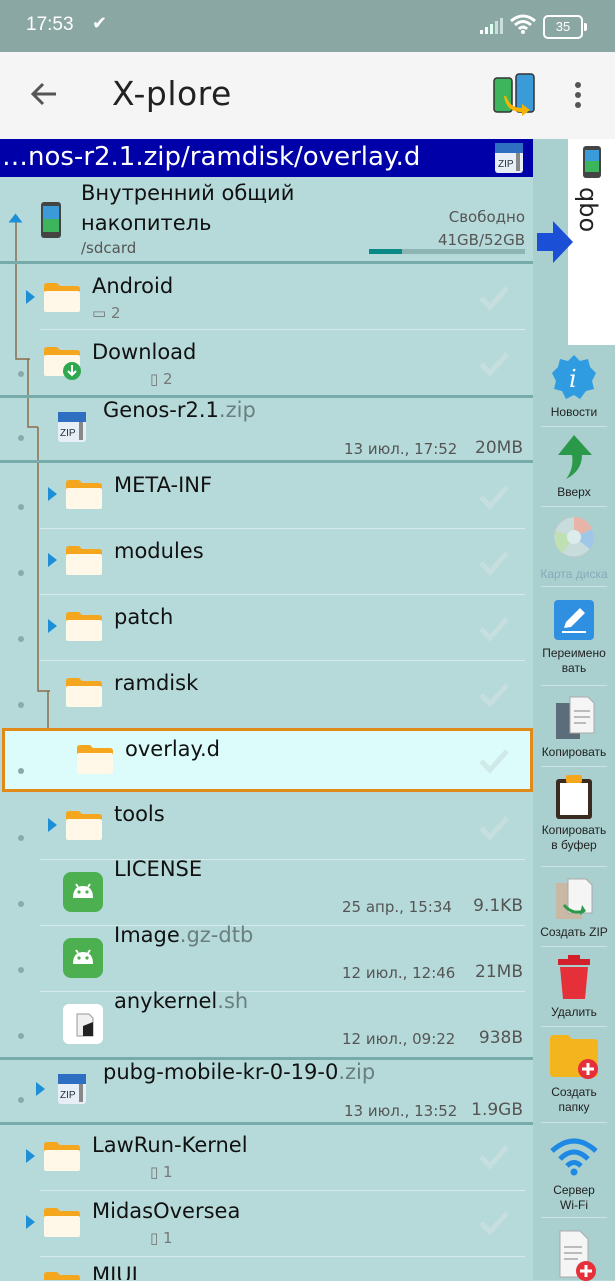  I want to click on item-name: anykernel.sh, so click(181, 1001).